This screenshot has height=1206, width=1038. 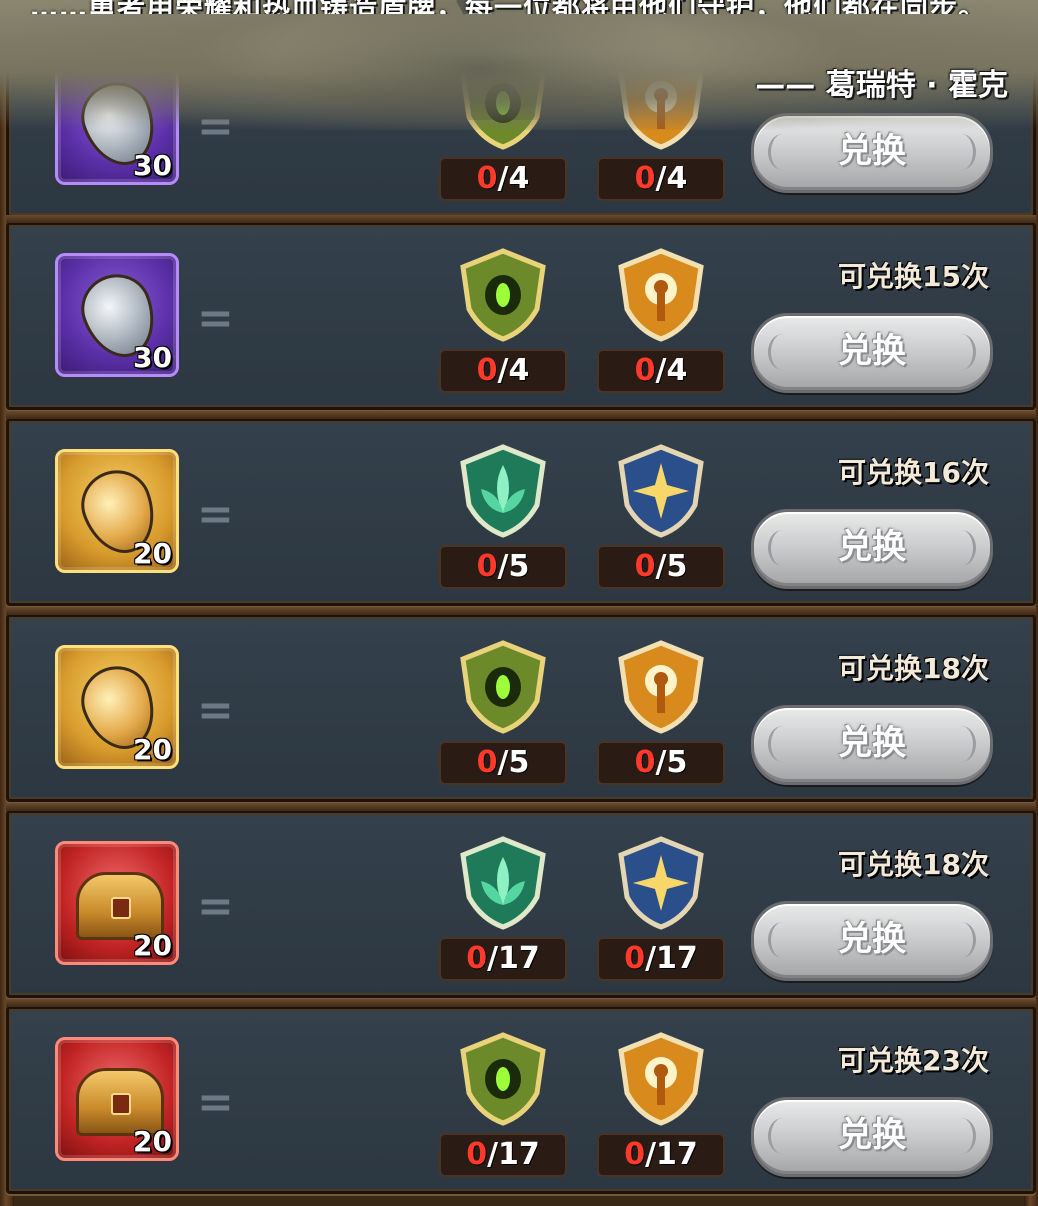 I want to click on reward-purple-gem: 30, so click(x=117, y=315).